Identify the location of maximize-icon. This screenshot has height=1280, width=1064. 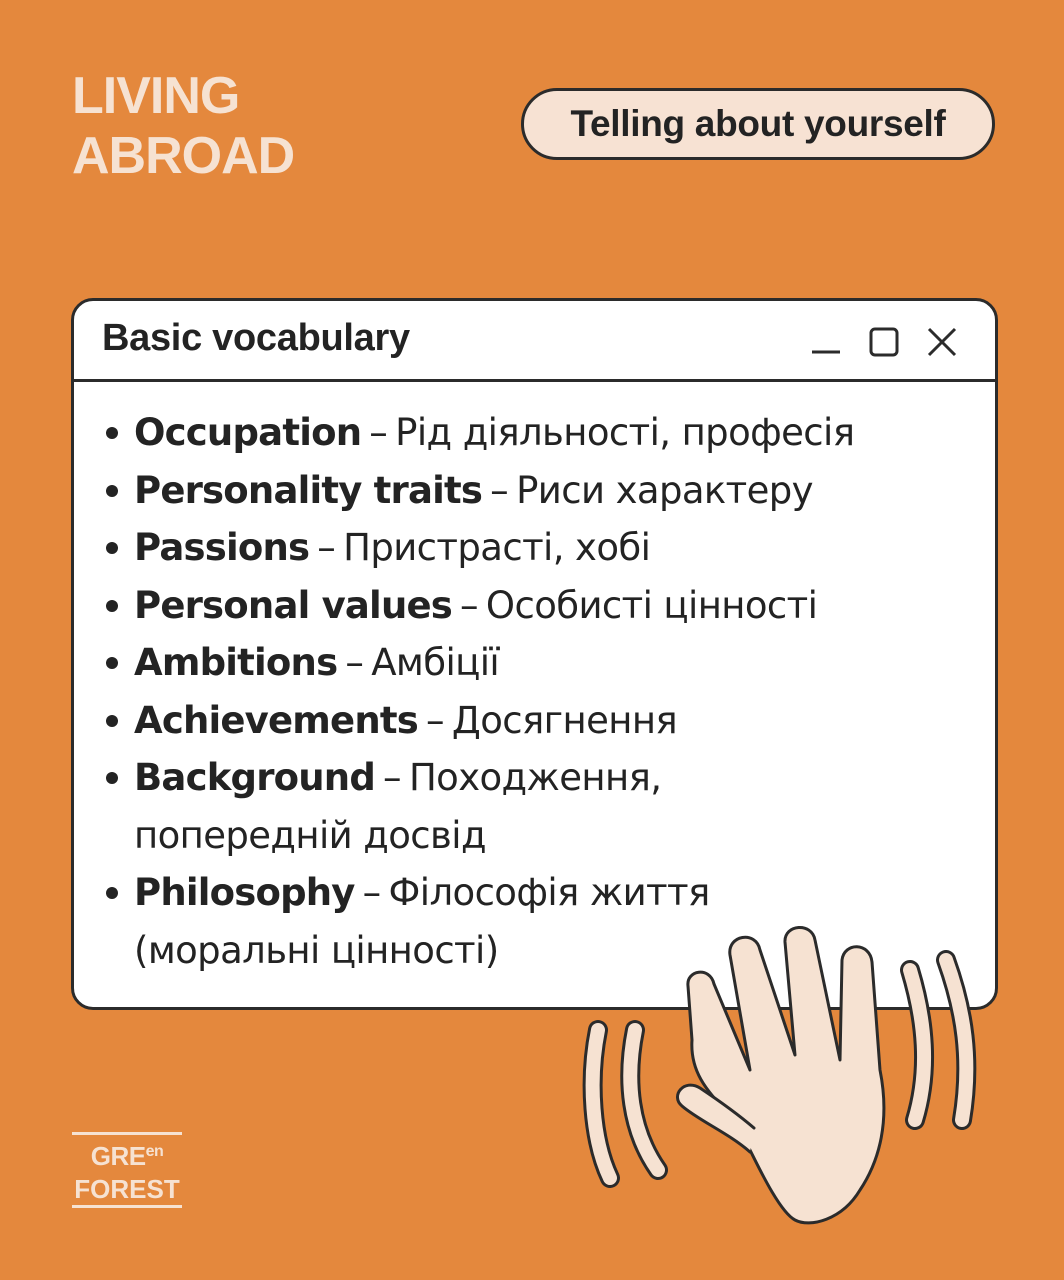
(884, 342).